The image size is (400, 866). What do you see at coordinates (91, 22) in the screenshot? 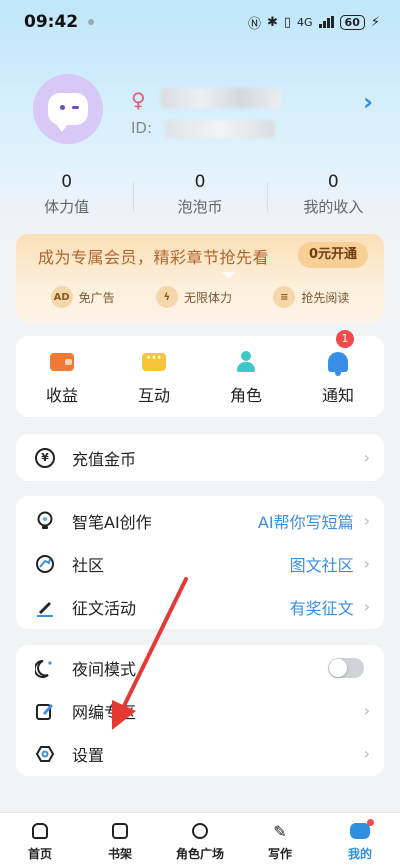
I see `notification-dot-icon` at bounding box center [91, 22].